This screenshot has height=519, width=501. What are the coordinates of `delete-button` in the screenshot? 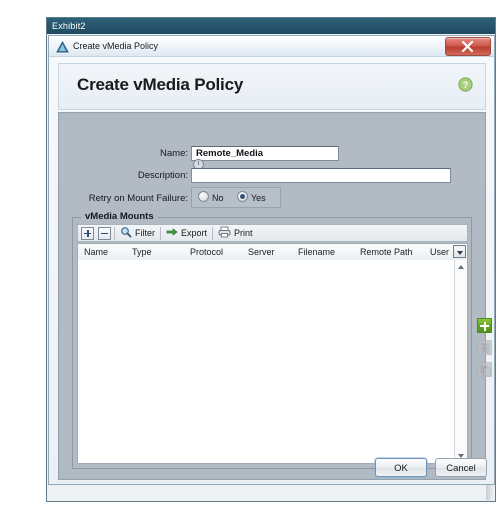 It's located at (484, 347).